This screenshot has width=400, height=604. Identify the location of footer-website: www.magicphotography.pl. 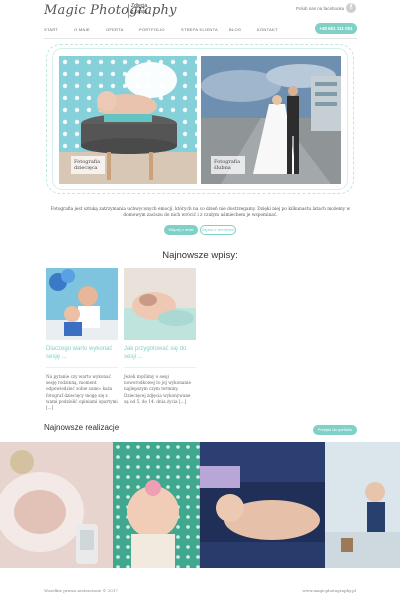
(329, 590).